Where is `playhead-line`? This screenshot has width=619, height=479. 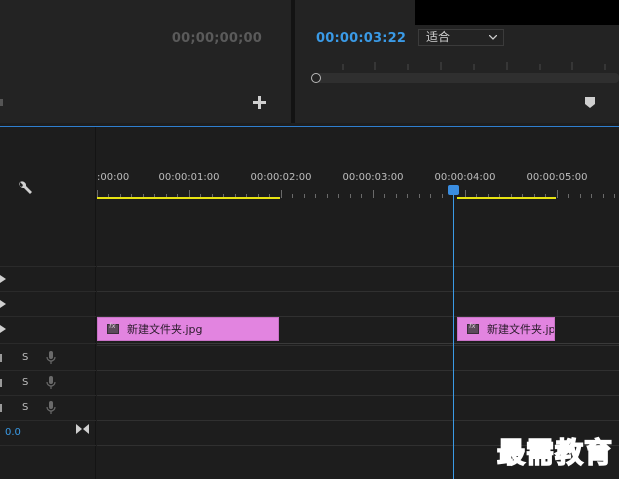
playhead-line is located at coordinates (453, 336).